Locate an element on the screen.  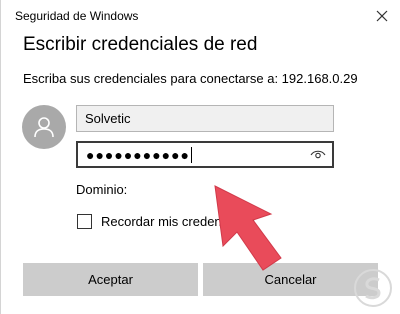
user-icon is located at coordinates (44, 127).